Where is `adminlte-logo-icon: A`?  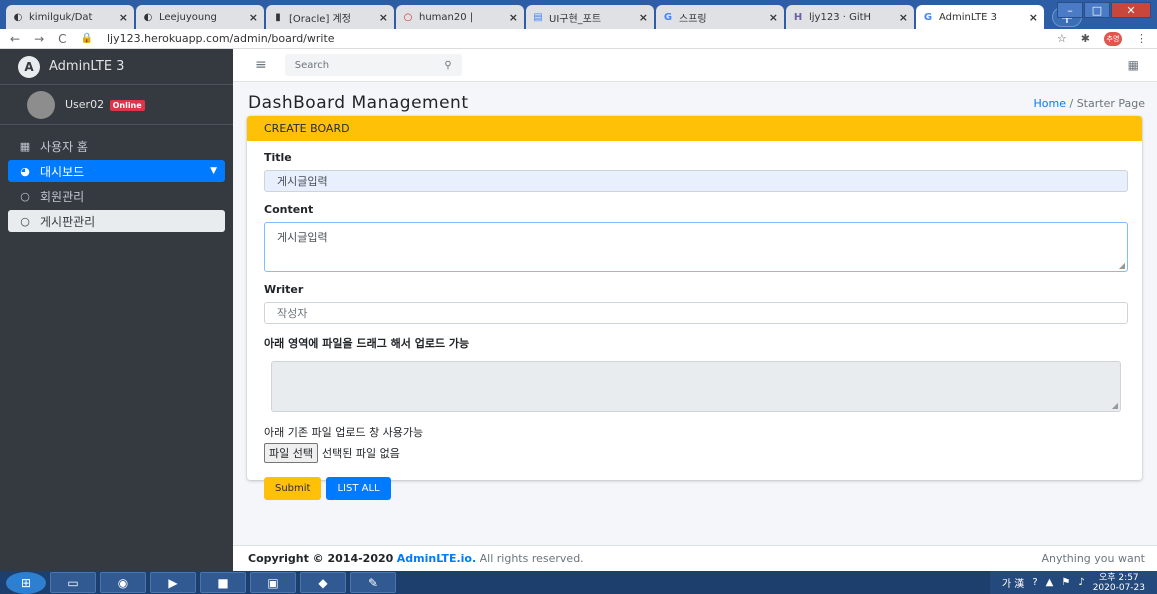 adminlte-logo-icon: A is located at coordinates (29, 66).